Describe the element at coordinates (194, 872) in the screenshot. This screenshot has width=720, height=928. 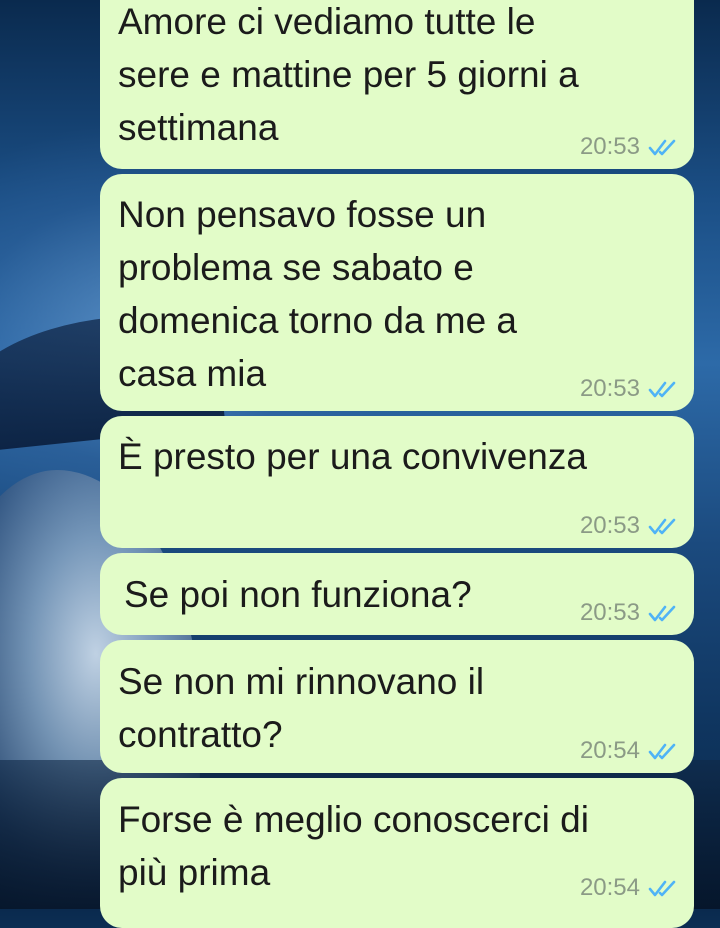
I see `message-line: più prima` at that location.